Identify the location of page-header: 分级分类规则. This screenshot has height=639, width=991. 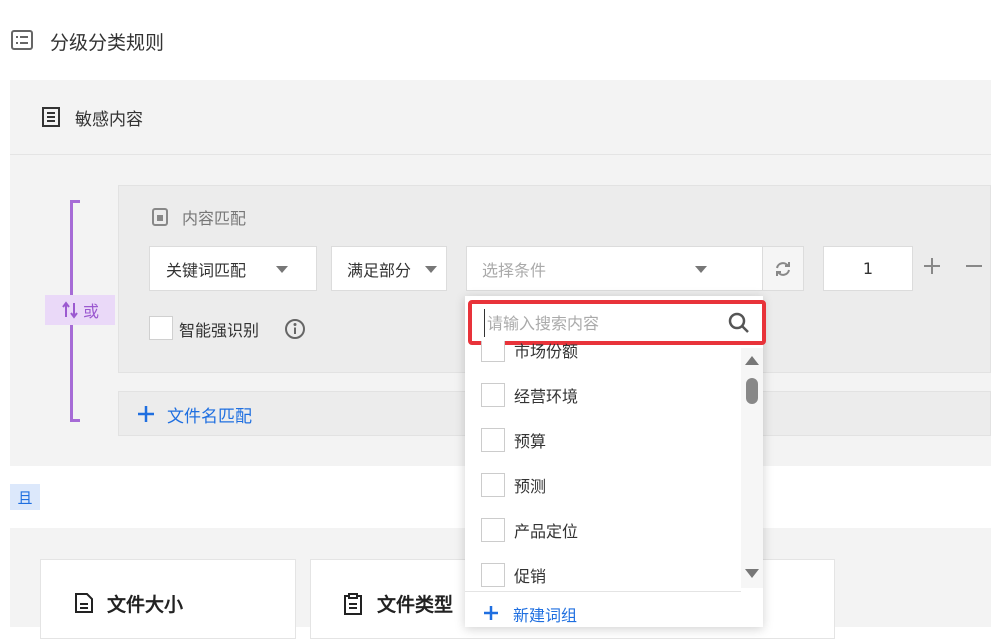
(495, 40).